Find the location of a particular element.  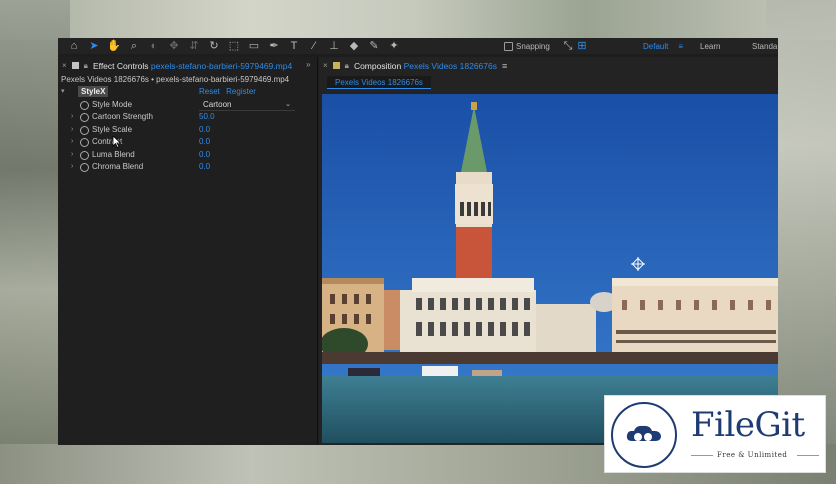

composition-tab: Pexels Videos 1826676s is located at coordinates (379, 82).